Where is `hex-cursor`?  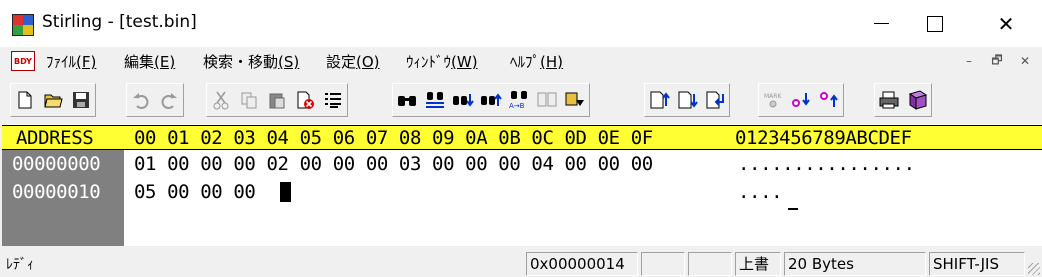
hex-cursor is located at coordinates (285, 192).